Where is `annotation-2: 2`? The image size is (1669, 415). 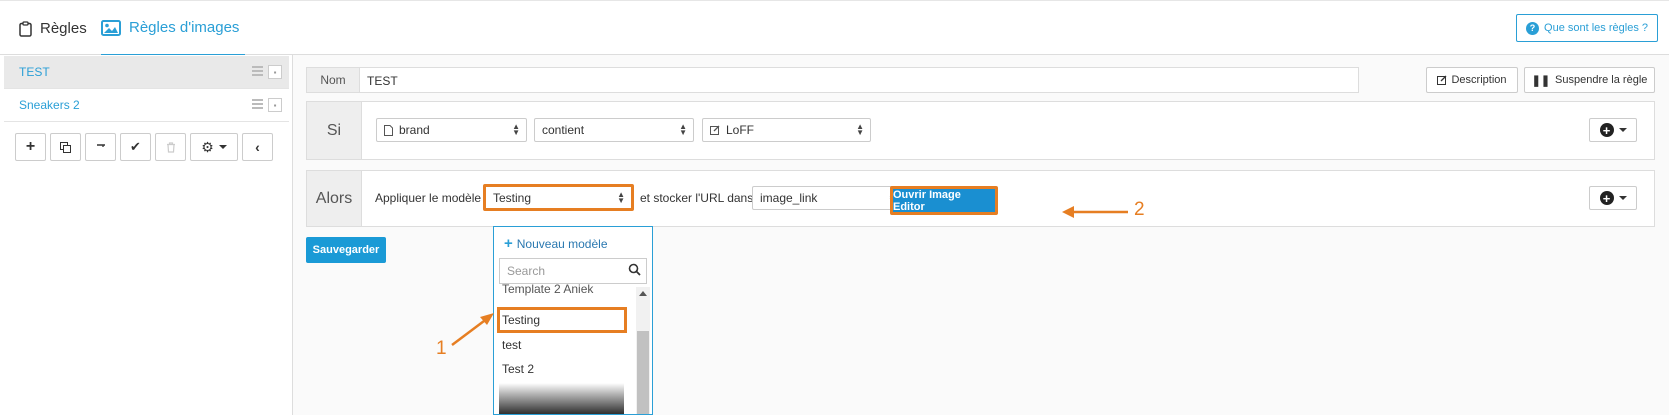 annotation-2: 2 is located at coordinates (1139, 209).